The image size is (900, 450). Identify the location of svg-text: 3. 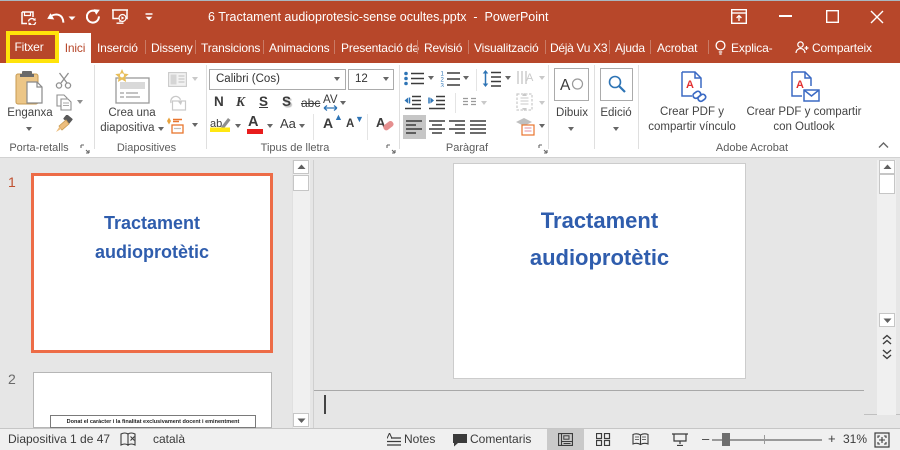
(443, 86).